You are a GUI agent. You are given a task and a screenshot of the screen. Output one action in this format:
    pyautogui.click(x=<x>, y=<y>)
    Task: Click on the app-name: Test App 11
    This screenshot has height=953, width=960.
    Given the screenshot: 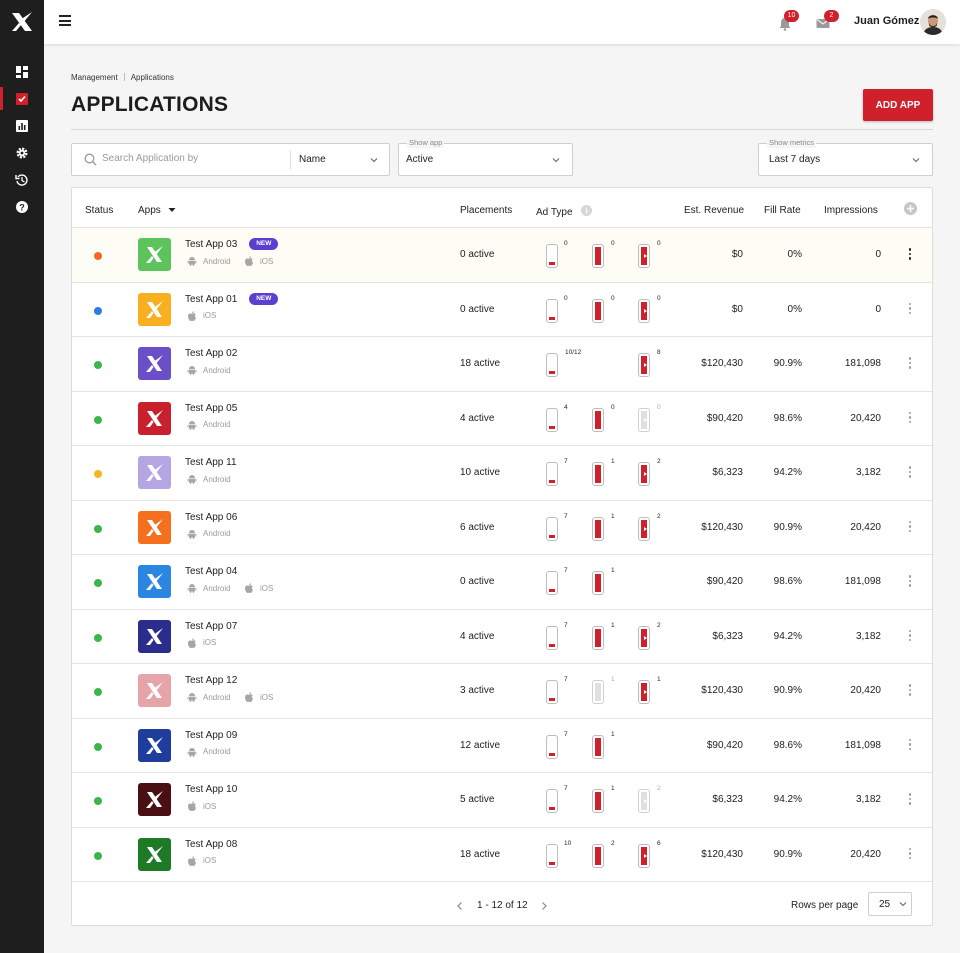 What is the action you would take?
    pyautogui.click(x=211, y=462)
    